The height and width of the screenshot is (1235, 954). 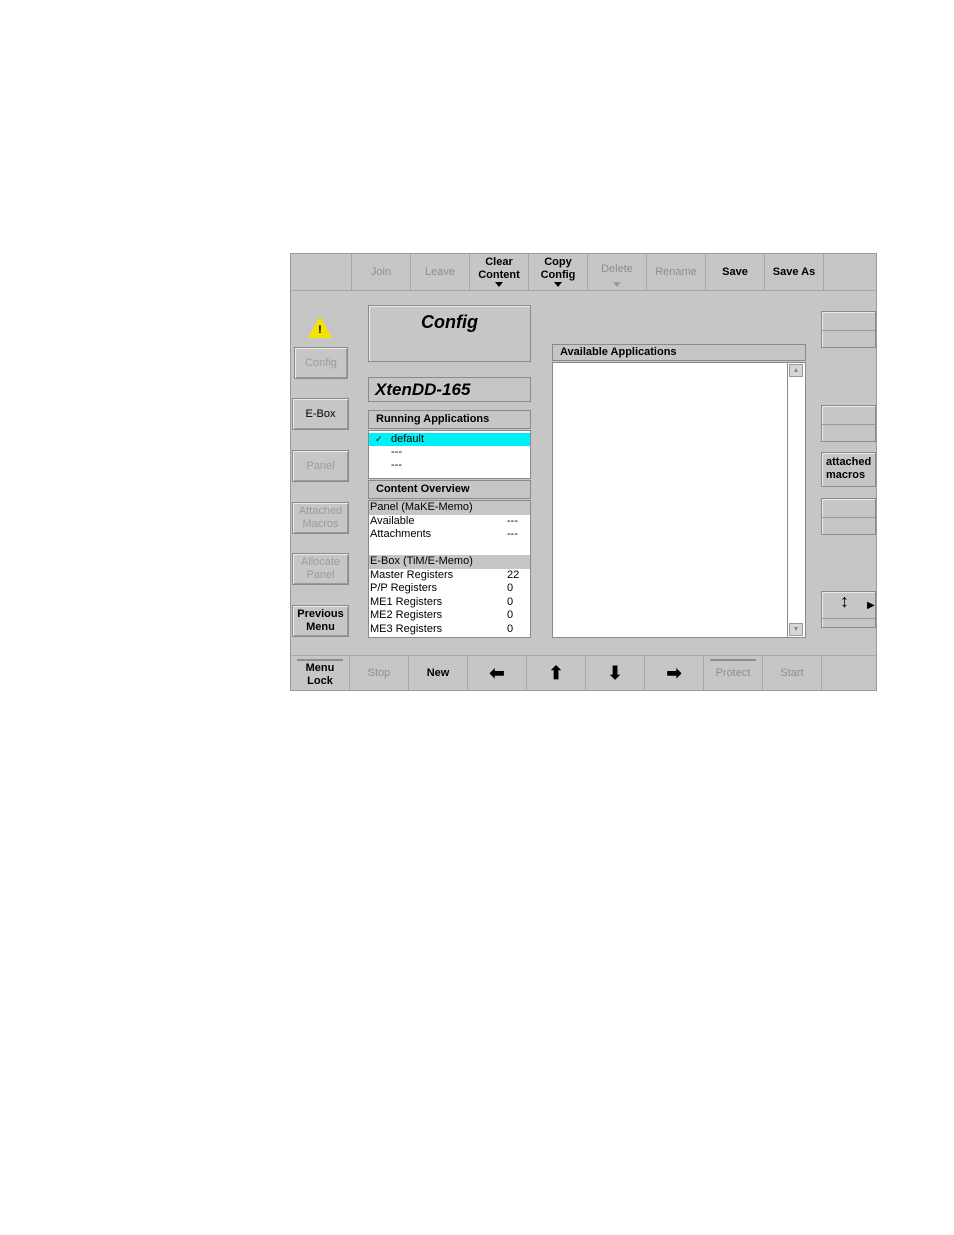 What do you see at coordinates (408, 439) in the screenshot?
I see `list-item-label: default` at bounding box center [408, 439].